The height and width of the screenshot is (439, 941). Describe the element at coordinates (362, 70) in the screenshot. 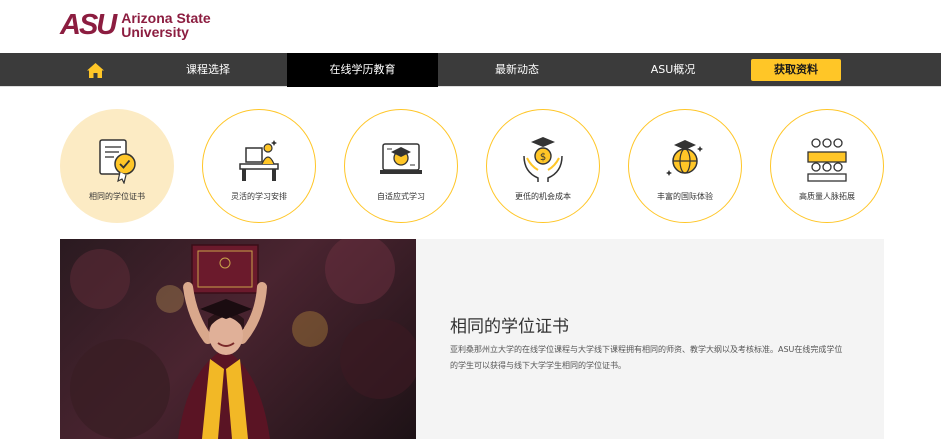

I see `nav-item-online-degree: 在线学历教育` at that location.